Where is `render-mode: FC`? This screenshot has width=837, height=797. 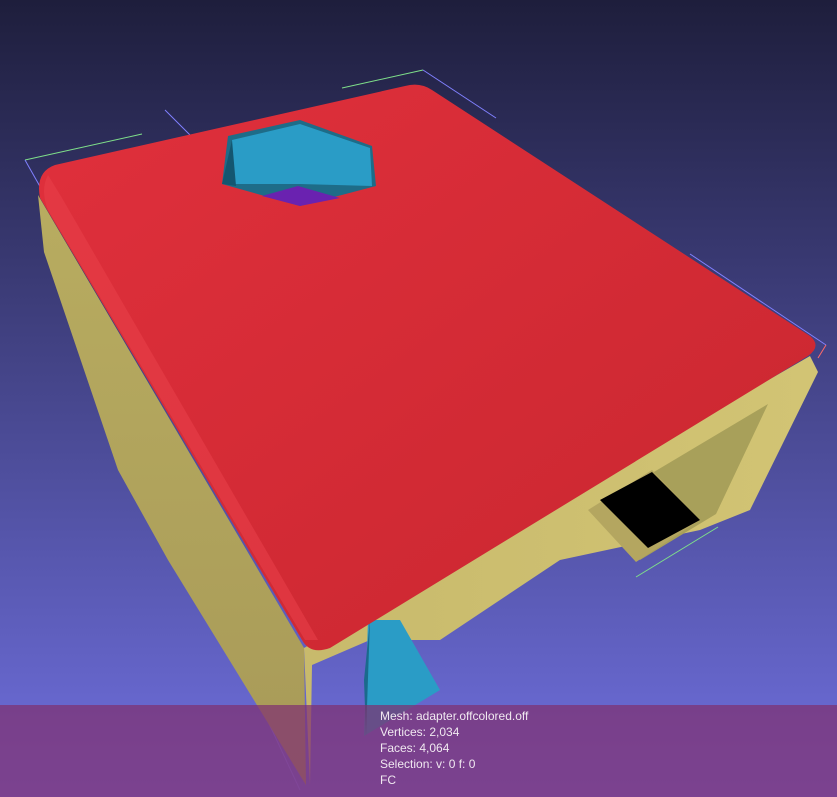 render-mode: FC is located at coordinates (388, 780).